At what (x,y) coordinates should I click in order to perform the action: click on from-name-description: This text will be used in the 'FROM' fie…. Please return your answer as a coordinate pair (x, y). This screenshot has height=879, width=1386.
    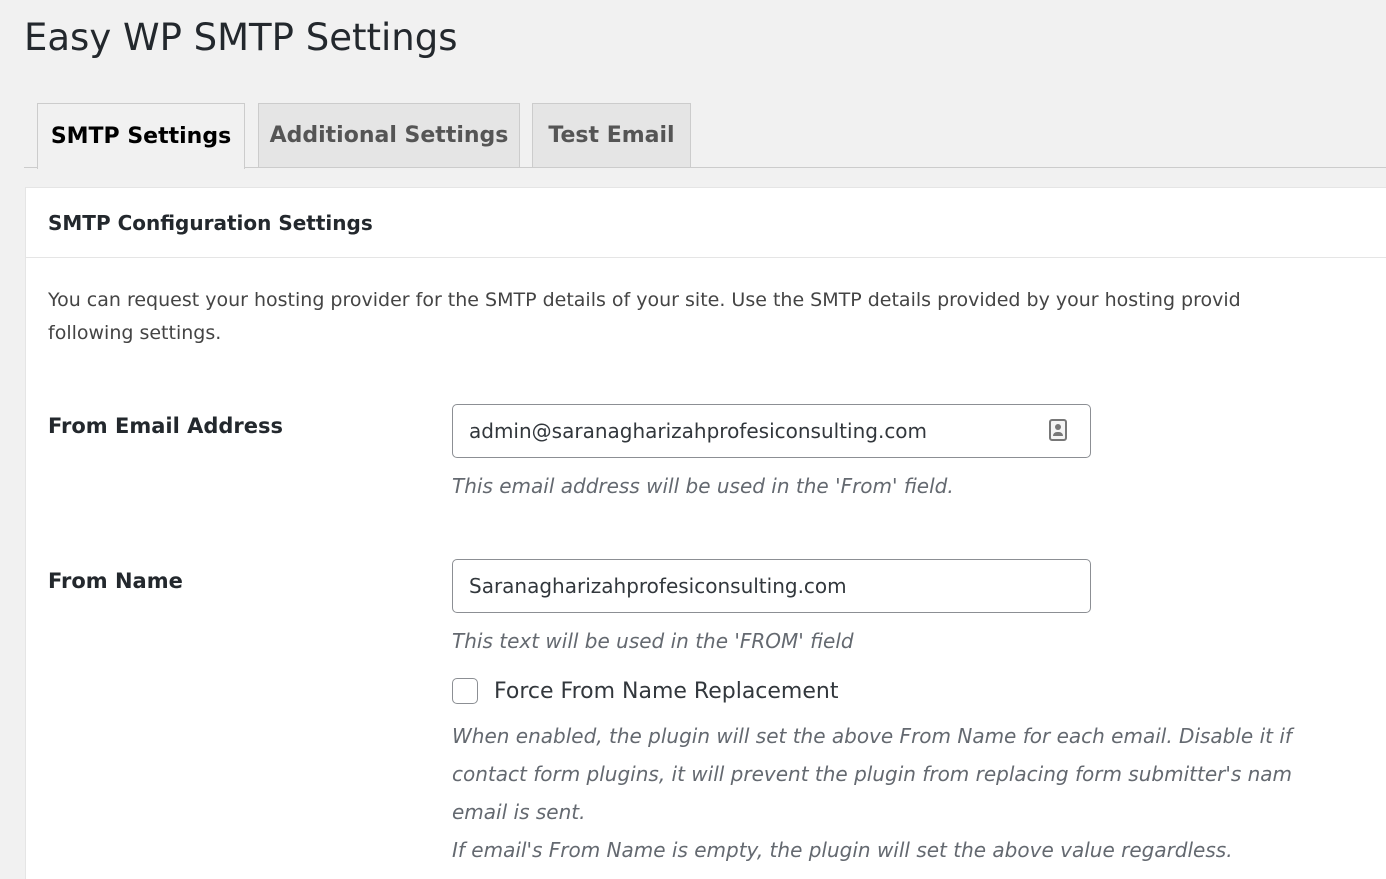
    Looking at the image, I should click on (653, 641).